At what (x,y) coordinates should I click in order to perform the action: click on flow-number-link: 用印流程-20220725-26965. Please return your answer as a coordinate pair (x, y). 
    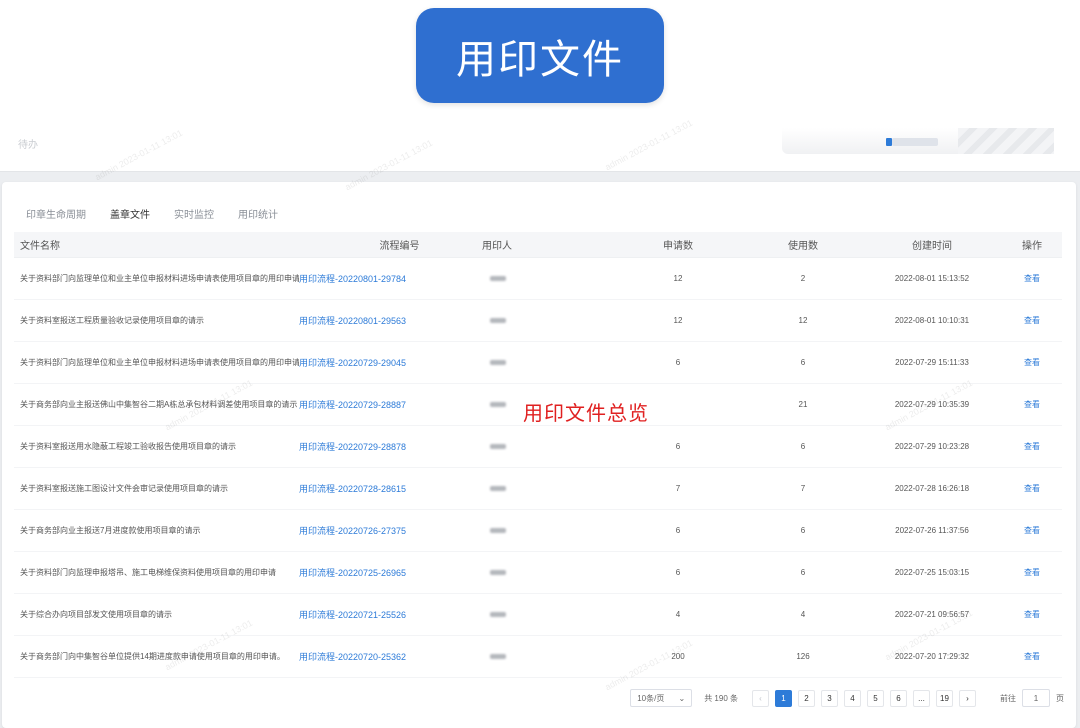
    Looking at the image, I should click on (390, 572).